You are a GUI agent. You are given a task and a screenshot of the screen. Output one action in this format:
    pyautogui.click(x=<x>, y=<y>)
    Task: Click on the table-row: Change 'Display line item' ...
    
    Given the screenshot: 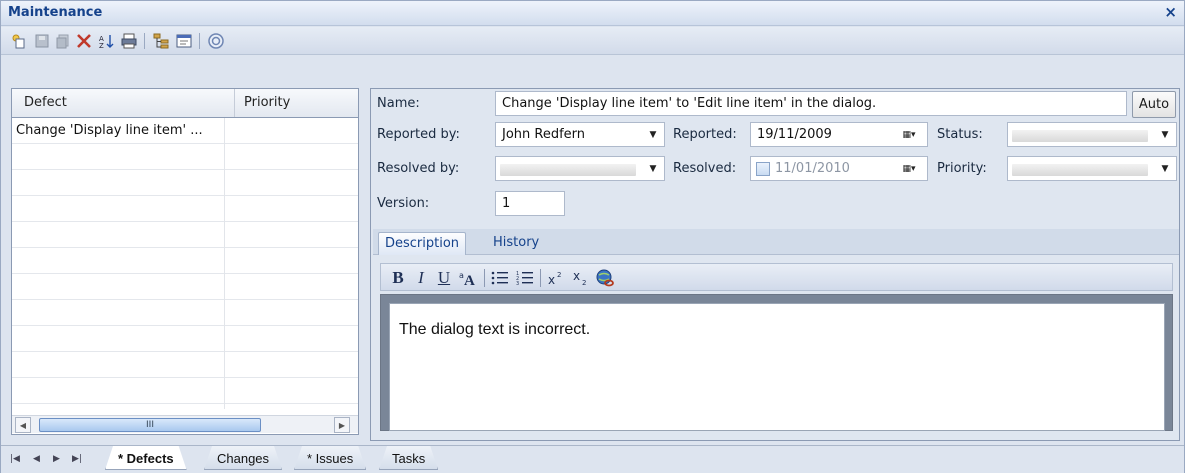 What is the action you would take?
    pyautogui.click(x=185, y=131)
    